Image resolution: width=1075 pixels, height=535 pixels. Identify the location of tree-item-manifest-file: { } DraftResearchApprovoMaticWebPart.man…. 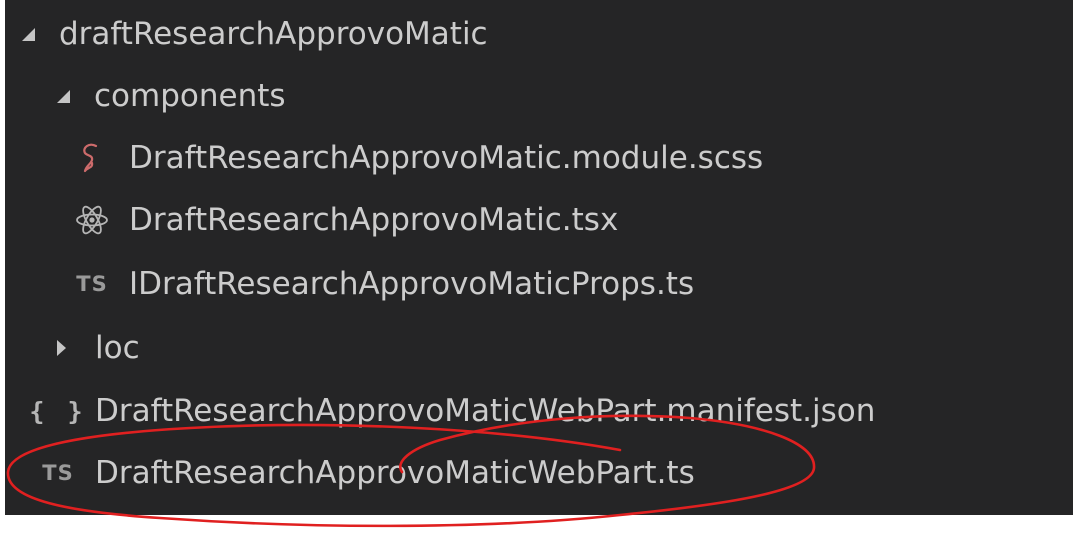
(539, 411).